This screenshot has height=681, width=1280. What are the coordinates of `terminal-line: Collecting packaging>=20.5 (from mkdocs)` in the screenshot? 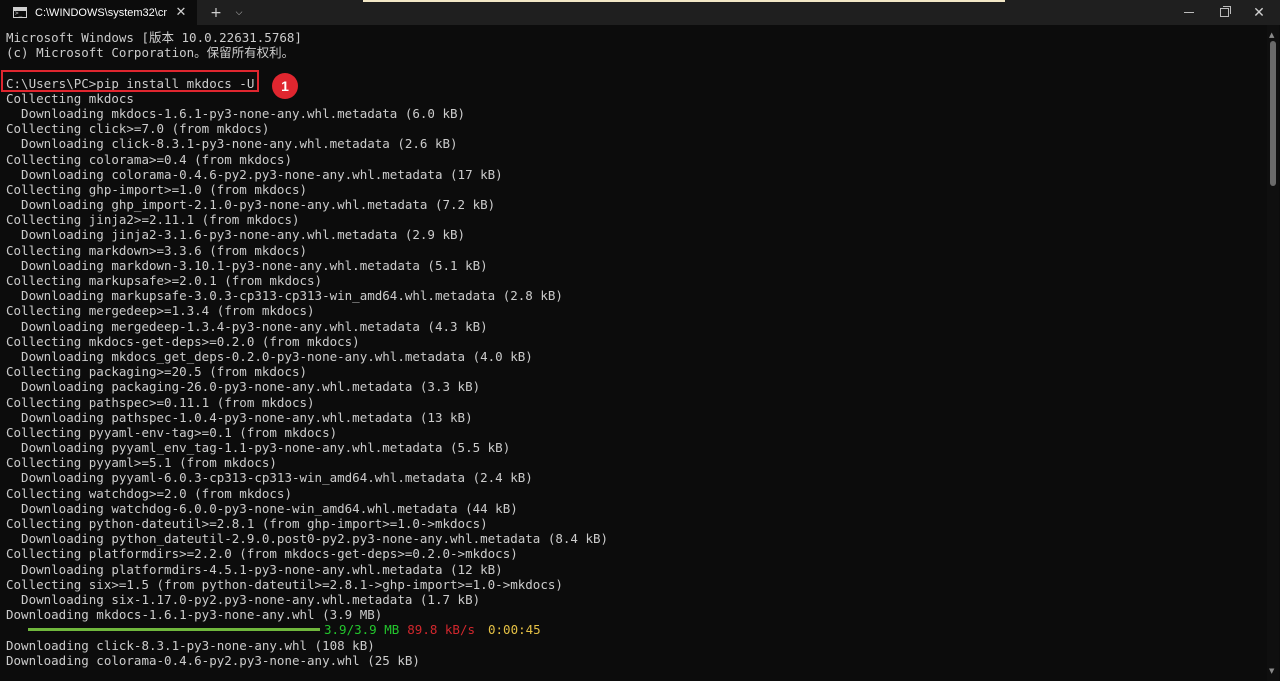 It's located at (157, 372).